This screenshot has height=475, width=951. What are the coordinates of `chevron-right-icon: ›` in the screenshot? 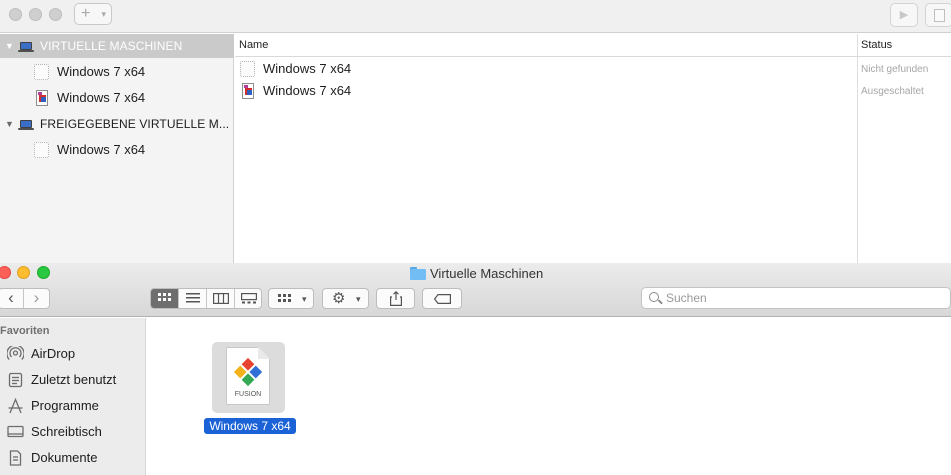 It's located at (36, 297).